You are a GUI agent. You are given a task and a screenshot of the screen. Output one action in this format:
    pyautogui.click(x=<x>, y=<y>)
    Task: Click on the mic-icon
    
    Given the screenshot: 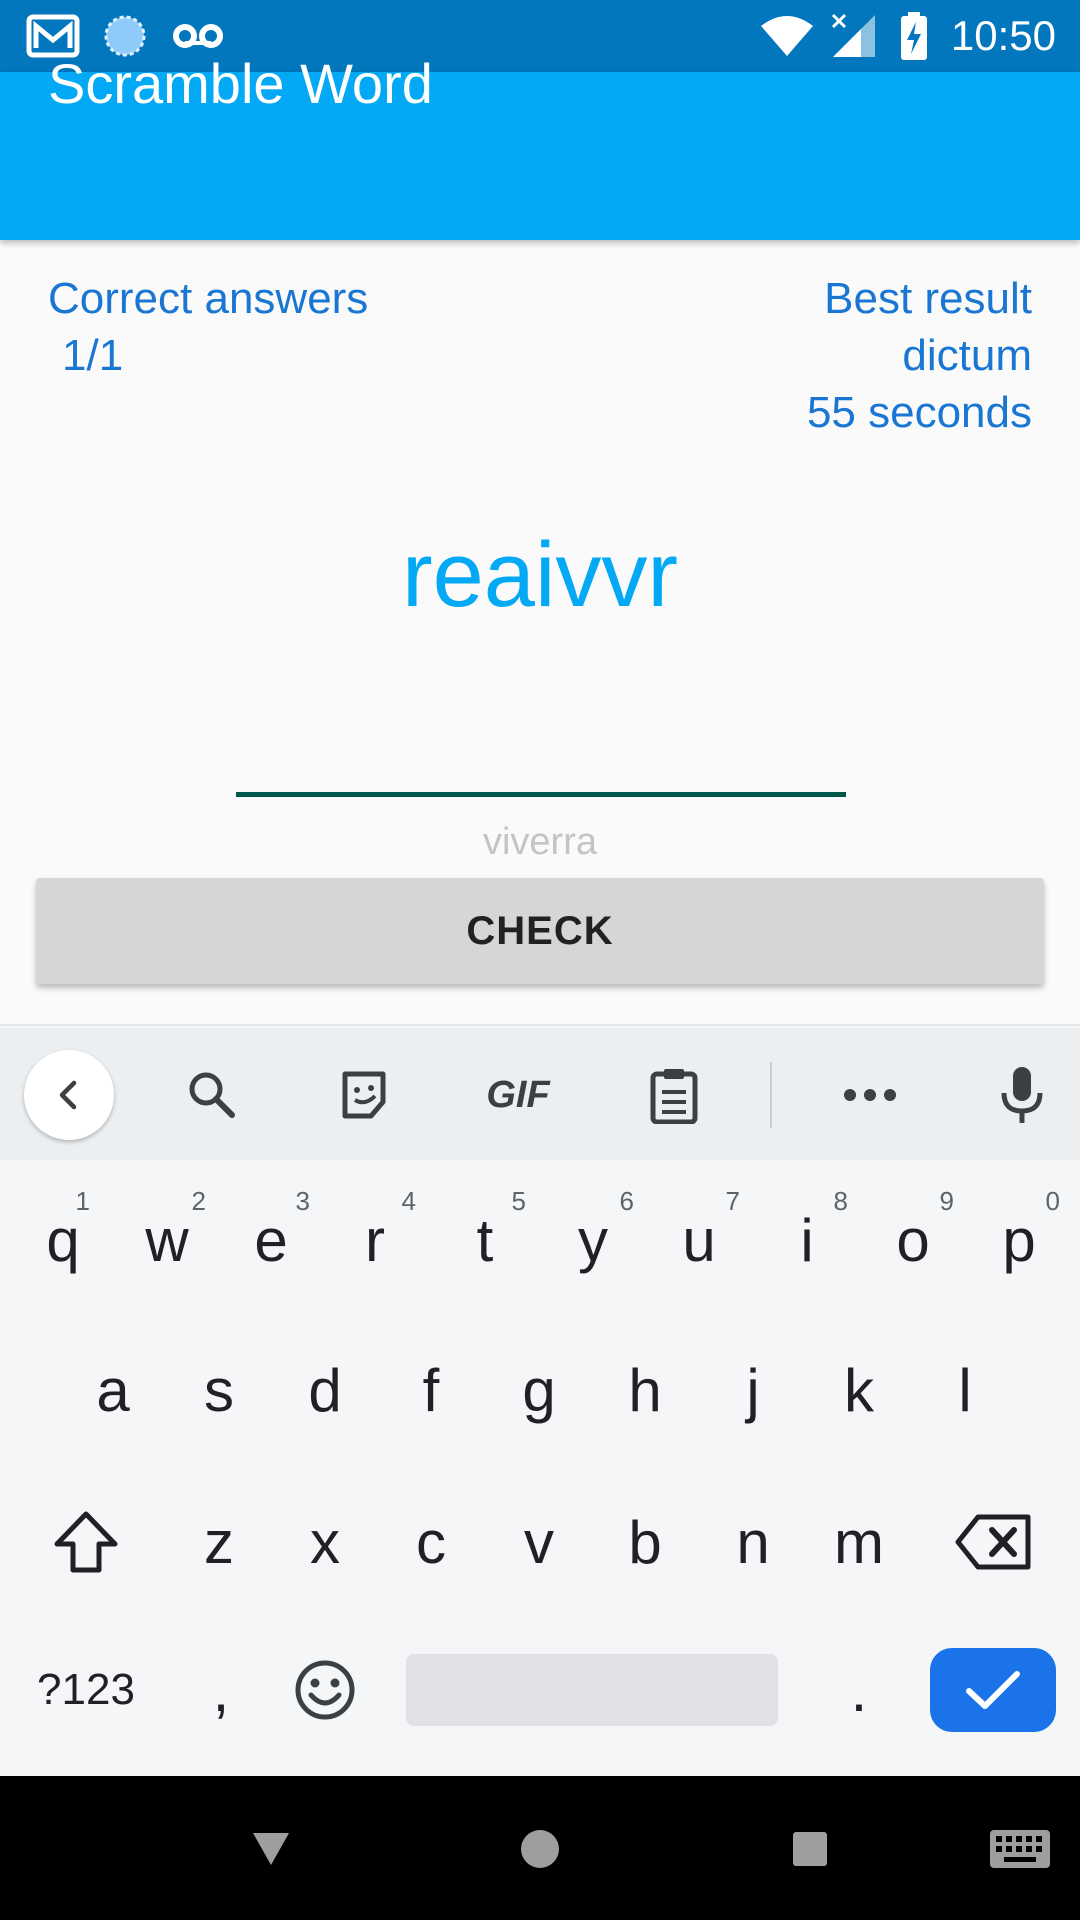 What is the action you would take?
    pyautogui.click(x=1022, y=1095)
    